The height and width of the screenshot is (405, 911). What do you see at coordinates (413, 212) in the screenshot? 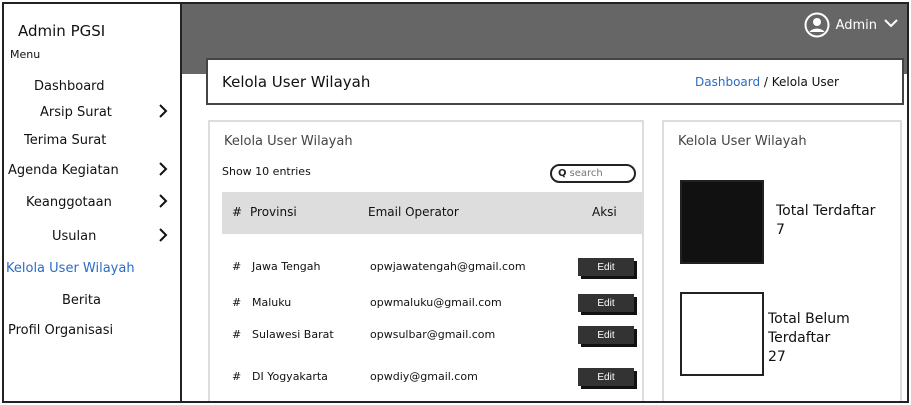
I see `column-header-email: Email Operator` at bounding box center [413, 212].